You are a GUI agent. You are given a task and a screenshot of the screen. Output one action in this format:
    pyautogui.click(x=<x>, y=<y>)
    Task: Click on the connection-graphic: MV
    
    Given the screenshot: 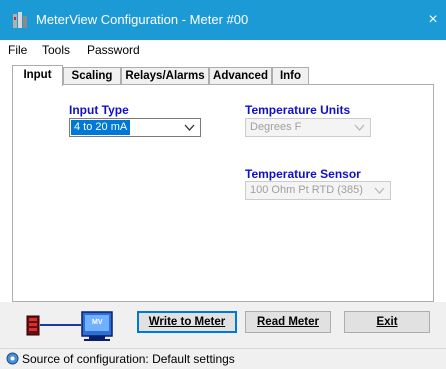 What is the action you would take?
    pyautogui.click(x=69, y=326)
    